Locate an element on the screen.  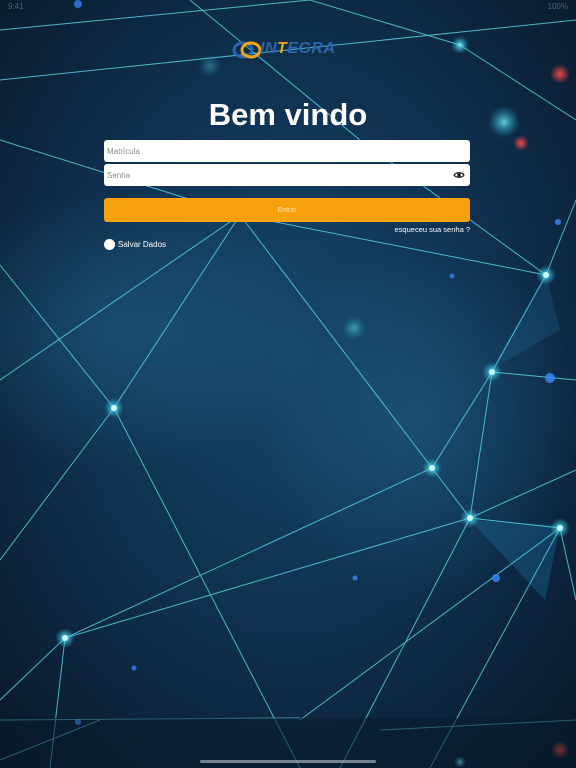
senha-field is located at coordinates (287, 175).